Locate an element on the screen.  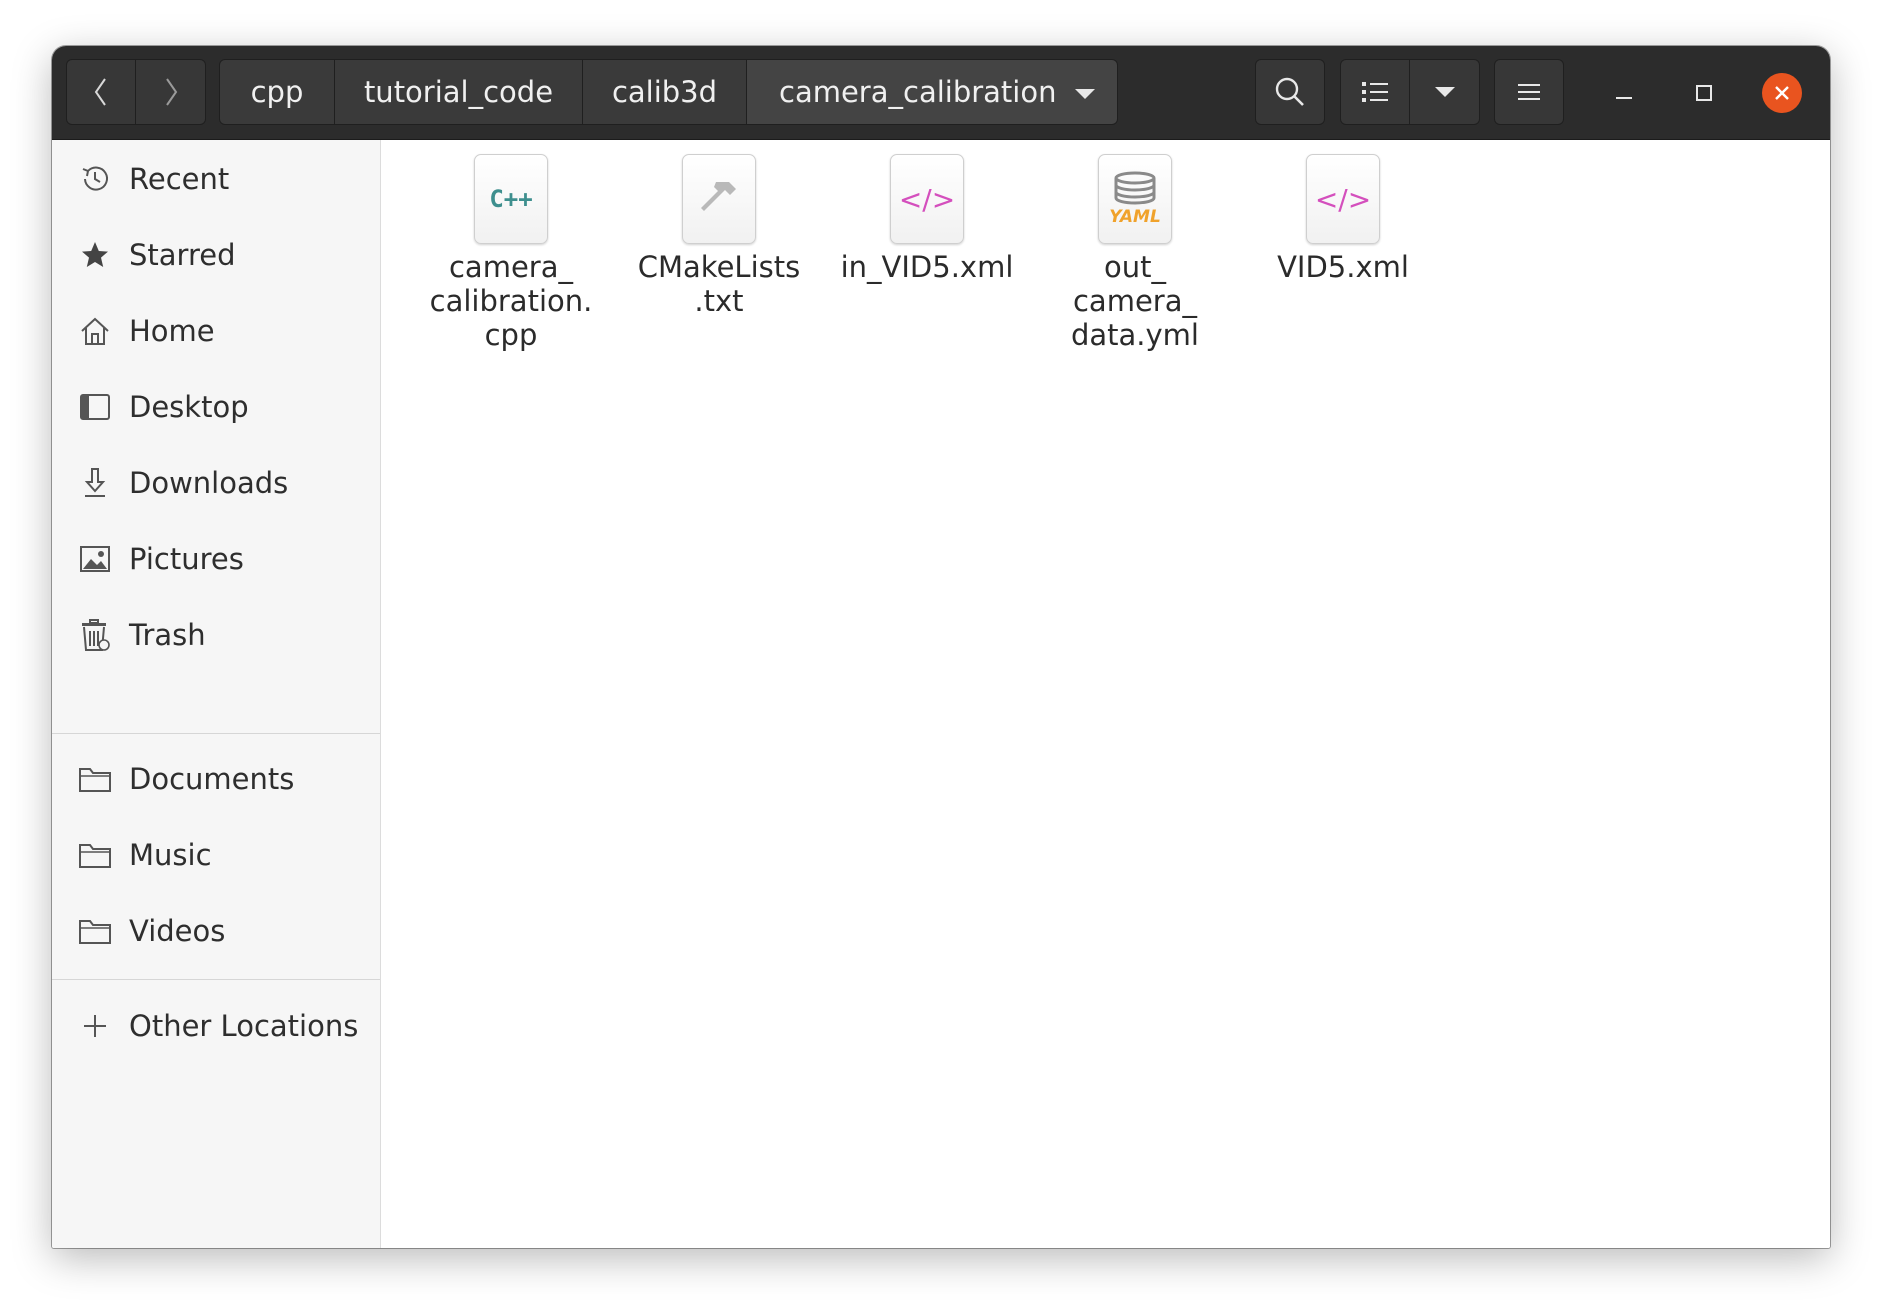
sidebar-item-downloads: Downloads is located at coordinates (216, 483).